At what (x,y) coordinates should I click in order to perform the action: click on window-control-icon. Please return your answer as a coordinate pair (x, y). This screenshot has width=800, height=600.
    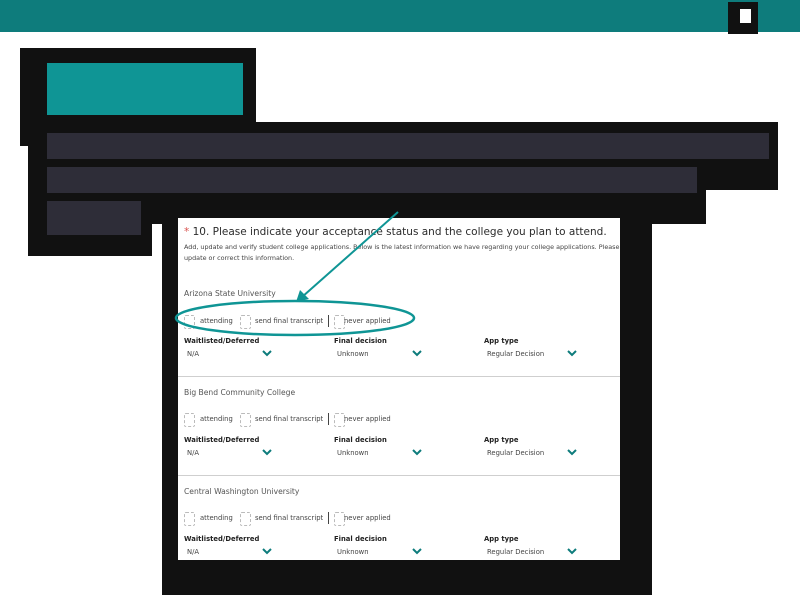
    Looking at the image, I should click on (745, 16).